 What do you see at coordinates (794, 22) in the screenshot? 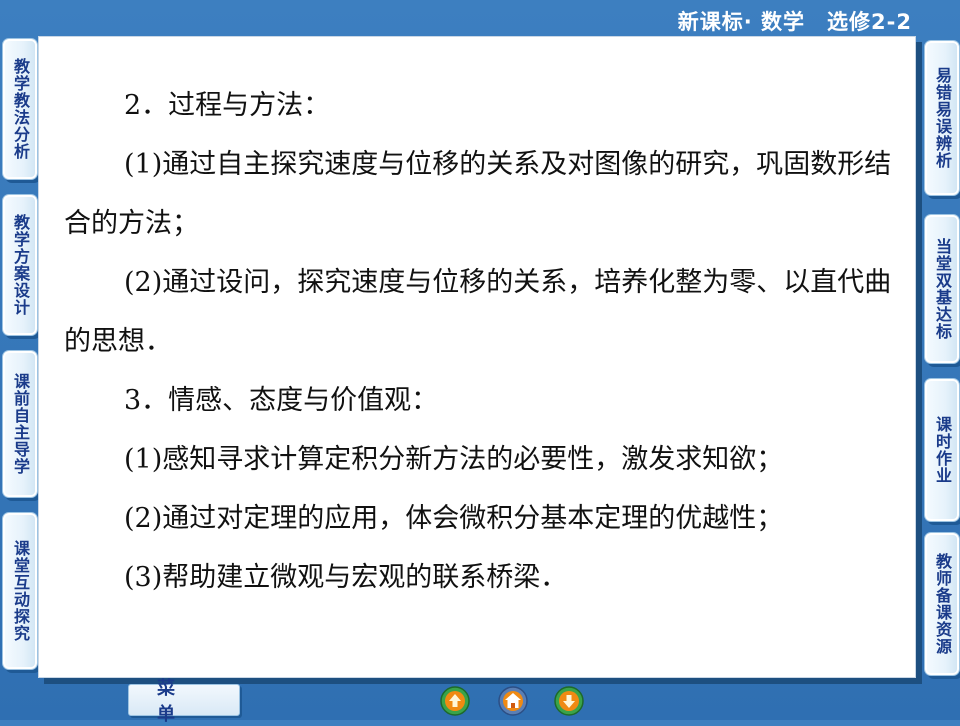
I see `course-title: 新课标· 数学 选修2-2` at bounding box center [794, 22].